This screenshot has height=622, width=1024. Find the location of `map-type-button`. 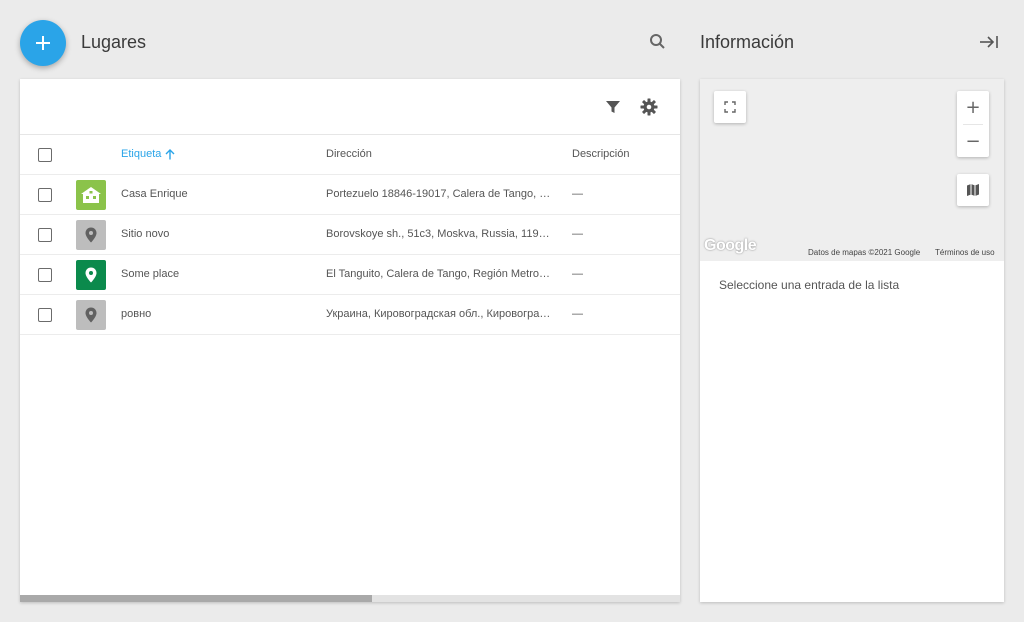

map-type-button is located at coordinates (973, 190).